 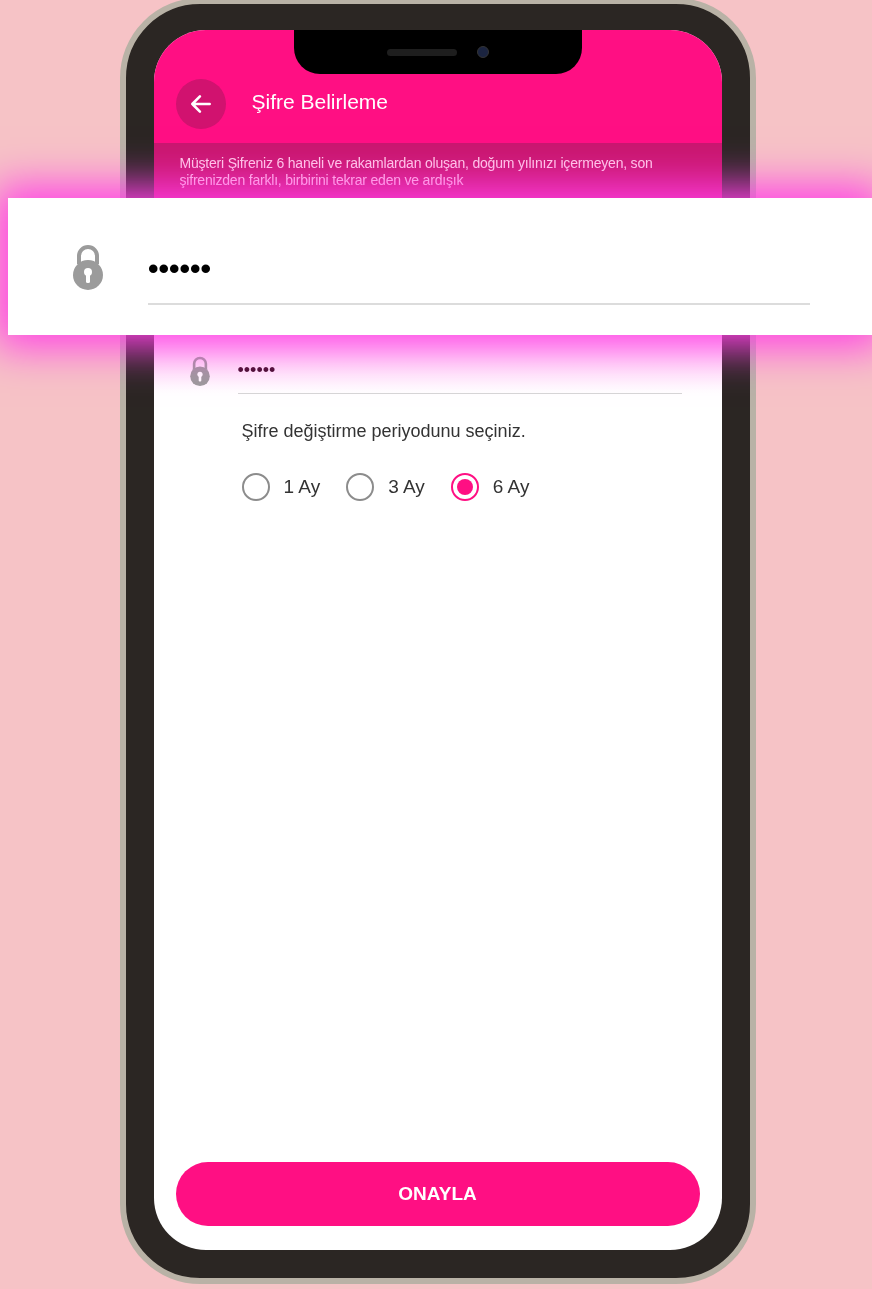 I want to click on radio-label: 1 Ay, so click(x=302, y=487).